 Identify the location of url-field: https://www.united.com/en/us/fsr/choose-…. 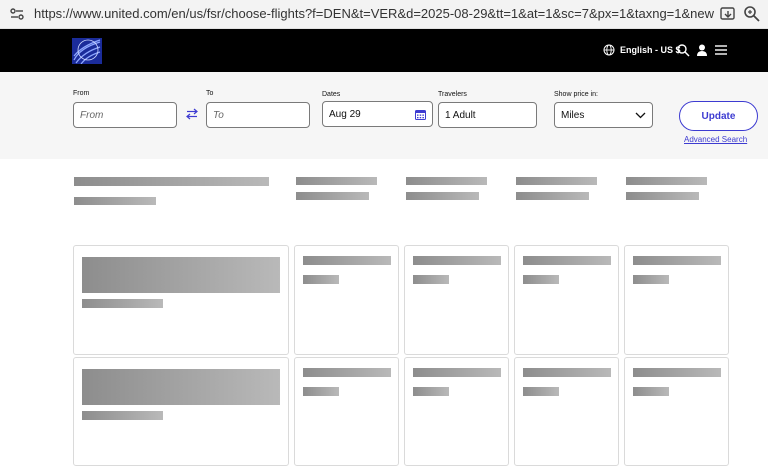
(374, 13).